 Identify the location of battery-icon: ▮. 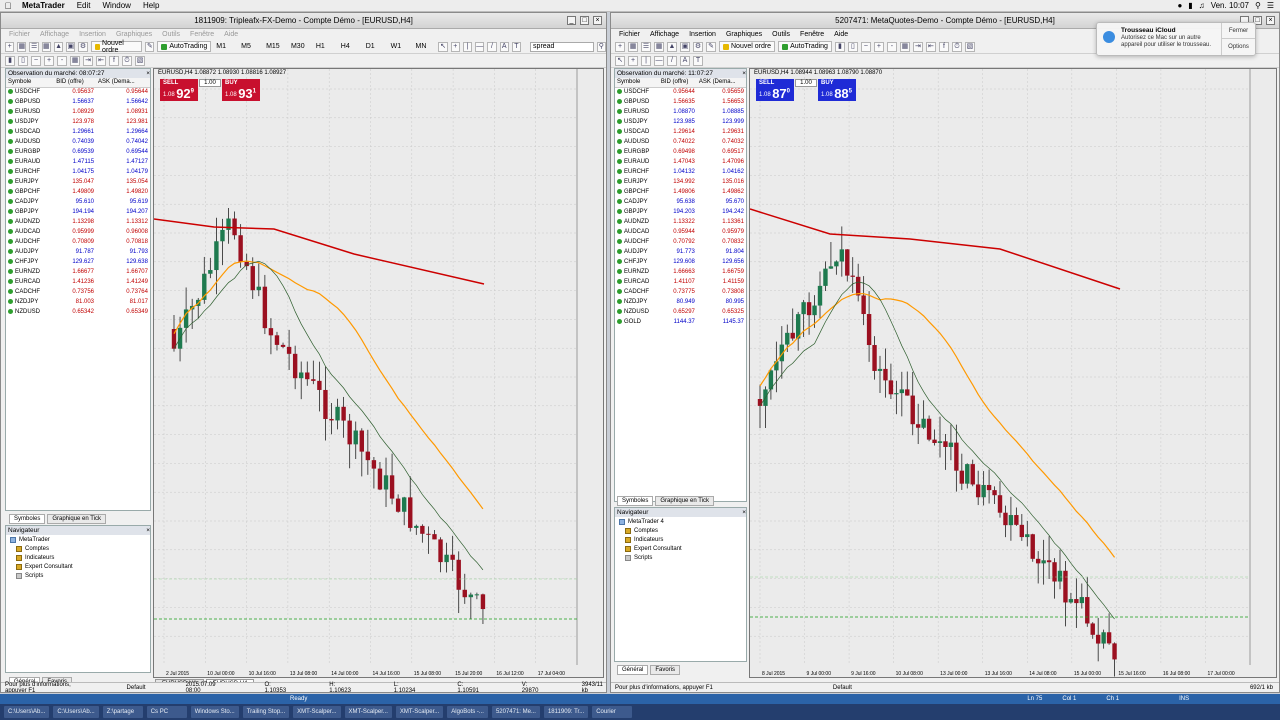
(1190, 5).